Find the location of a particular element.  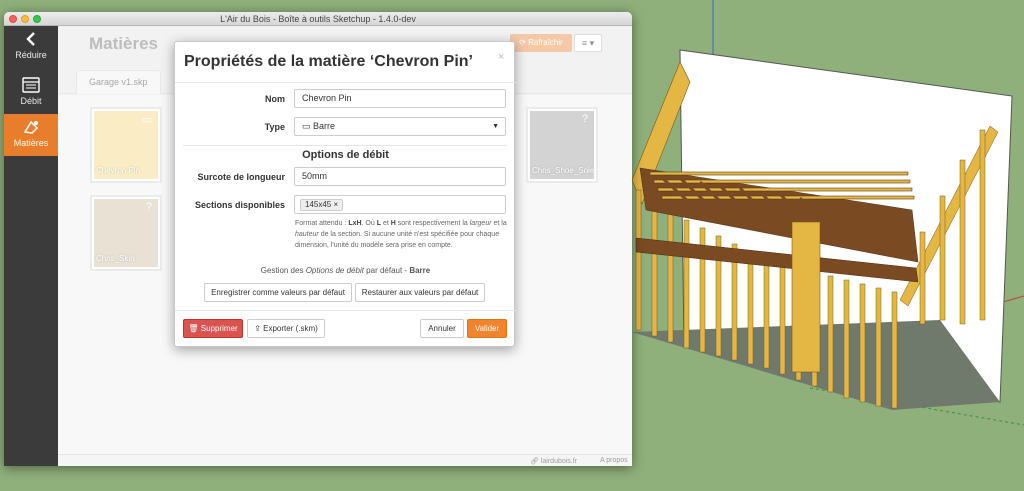

tag-remove-icon: × is located at coordinates (335, 204).